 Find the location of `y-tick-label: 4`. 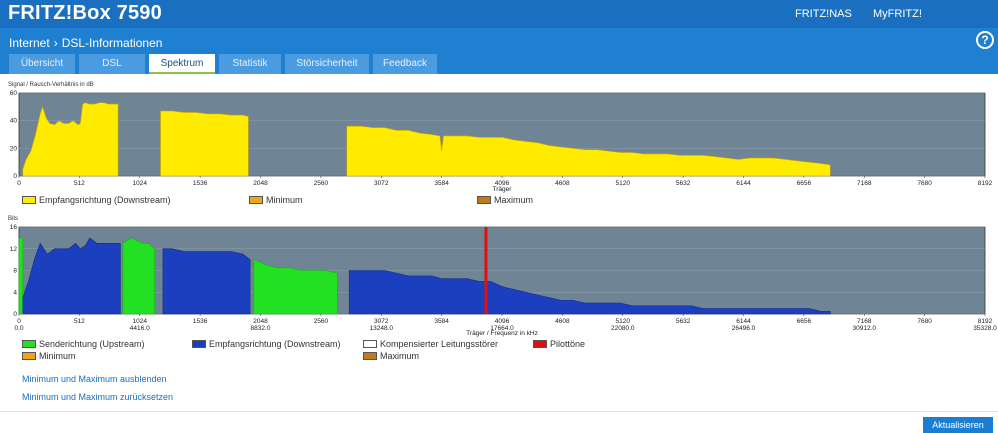

y-tick-label: 4 is located at coordinates (15, 292).